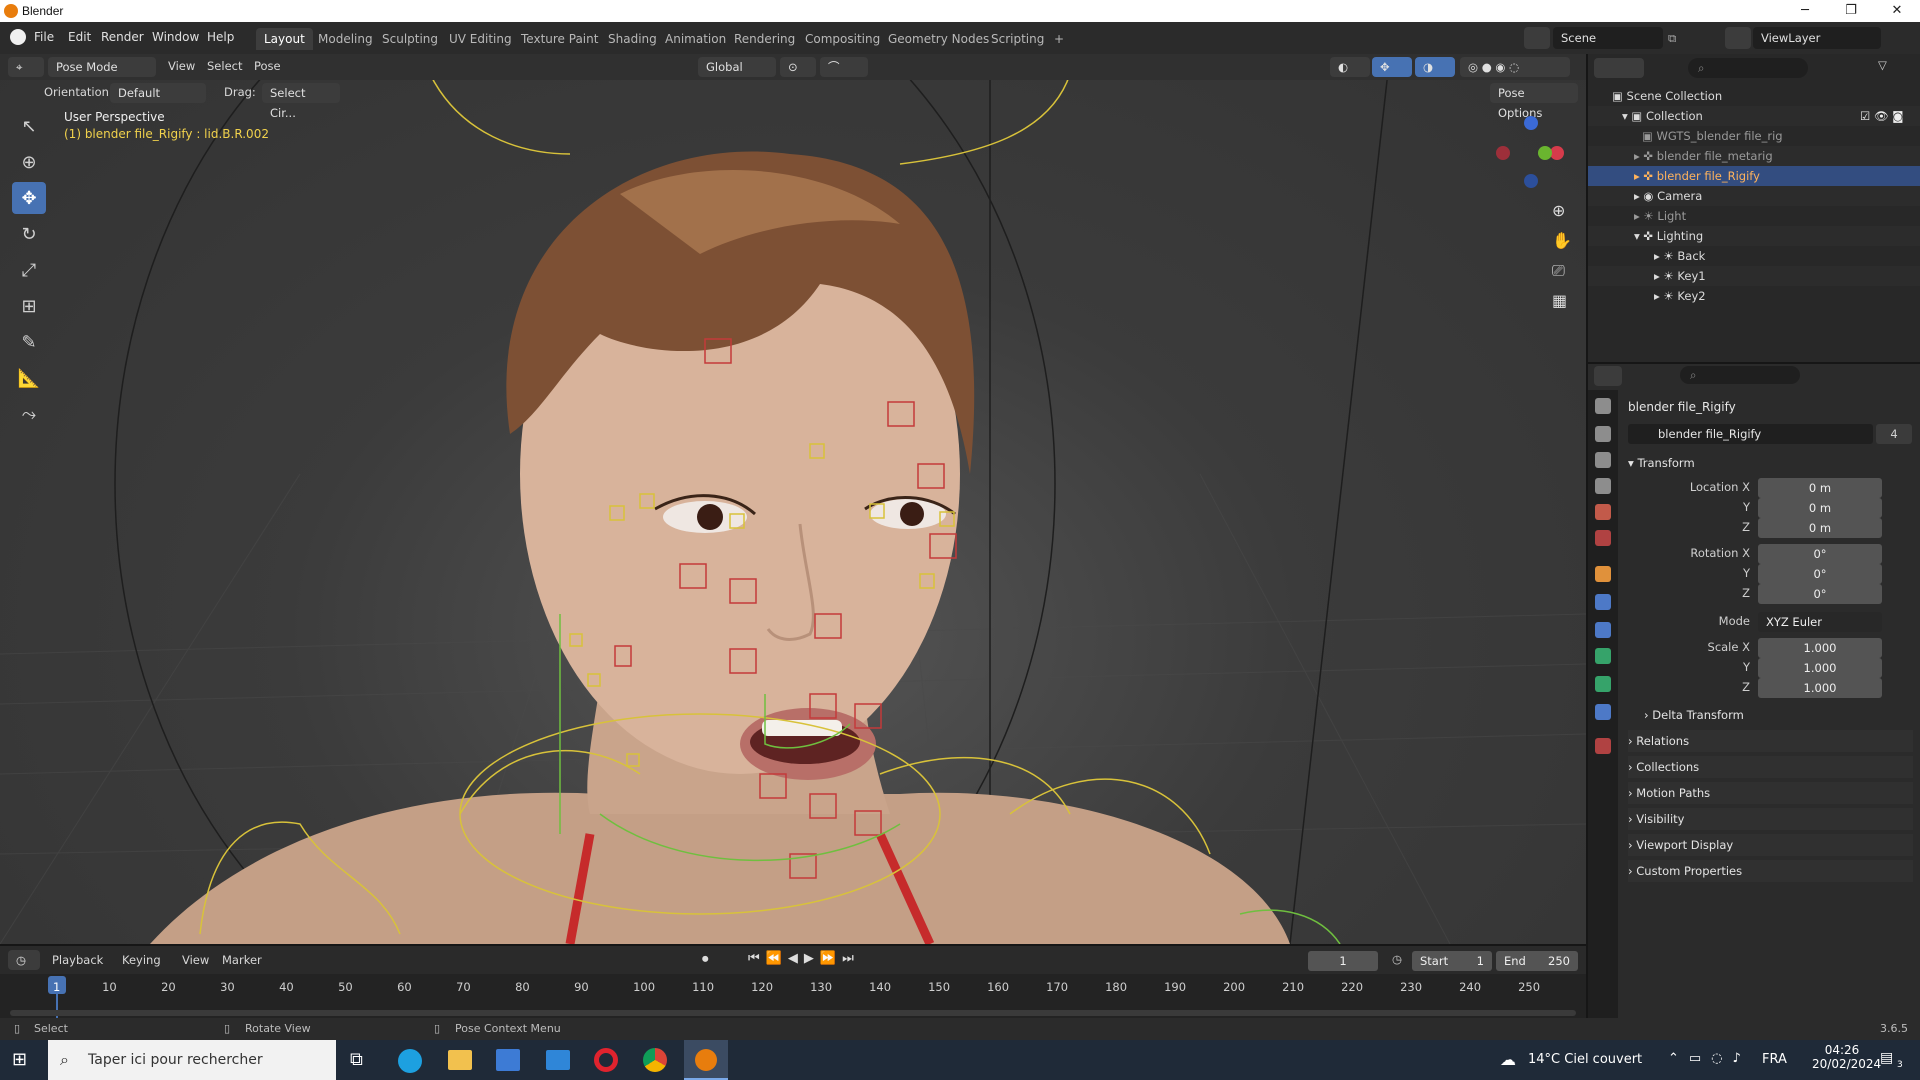 The image size is (1920, 1080). I want to click on taskbar-search-input: ⌕ Taper ici pour rechercher, so click(192, 1060).